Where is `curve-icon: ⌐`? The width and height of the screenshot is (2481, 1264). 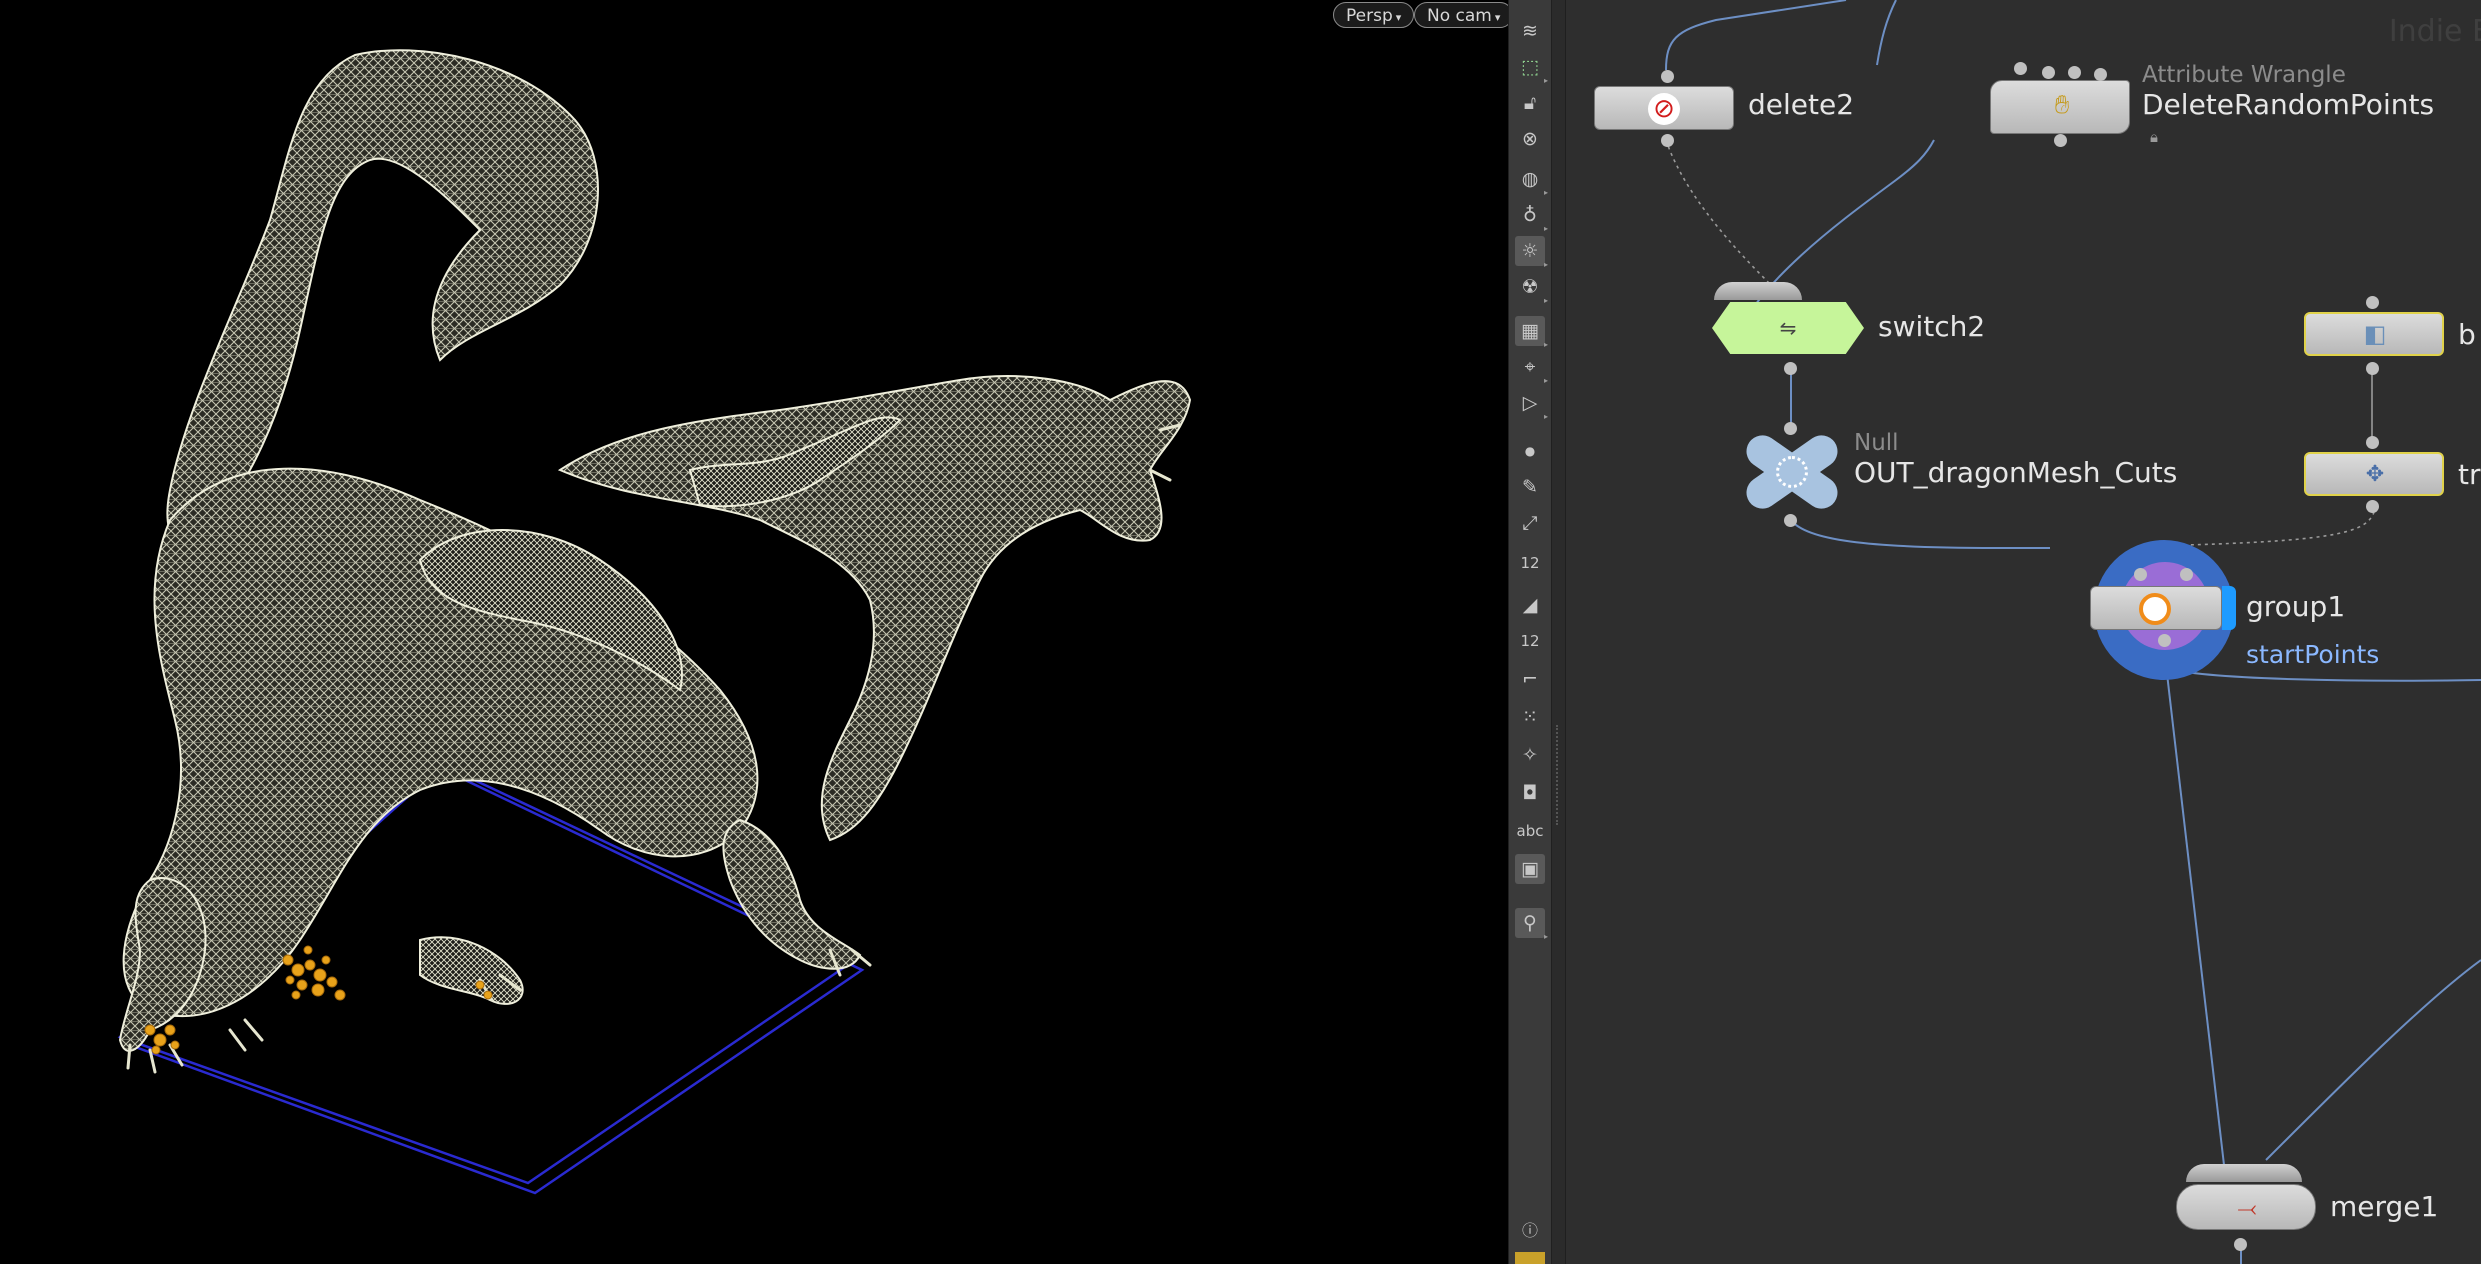 curve-icon: ⌐ is located at coordinates (1530, 679).